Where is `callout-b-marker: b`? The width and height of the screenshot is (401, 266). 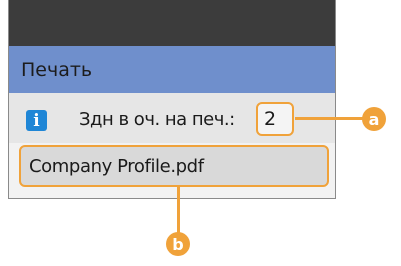
callout-b-marker: b is located at coordinates (178, 244).